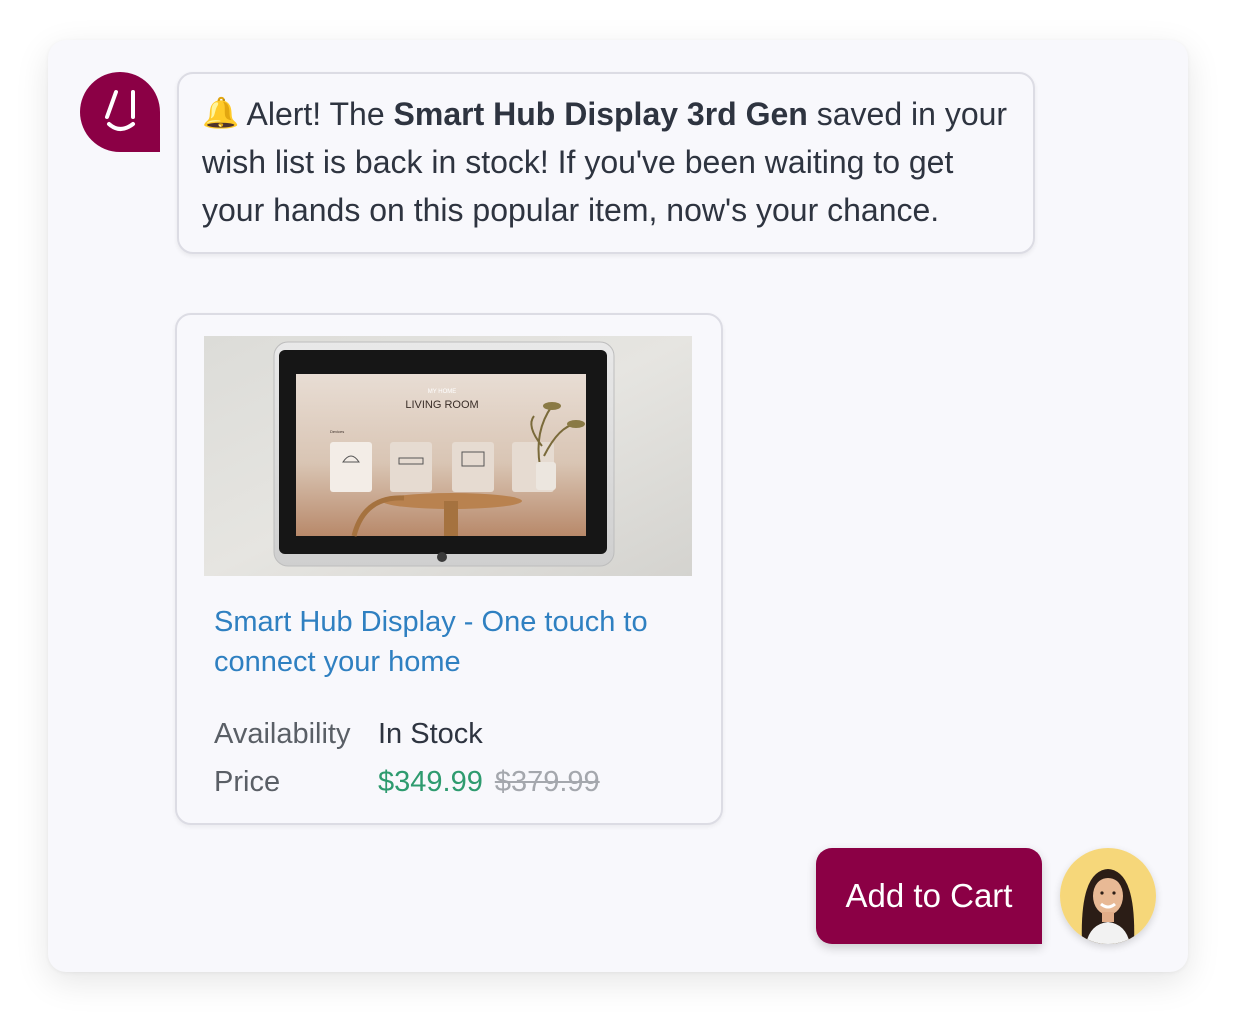  I want to click on ai-logo-icon, so click(120, 110).